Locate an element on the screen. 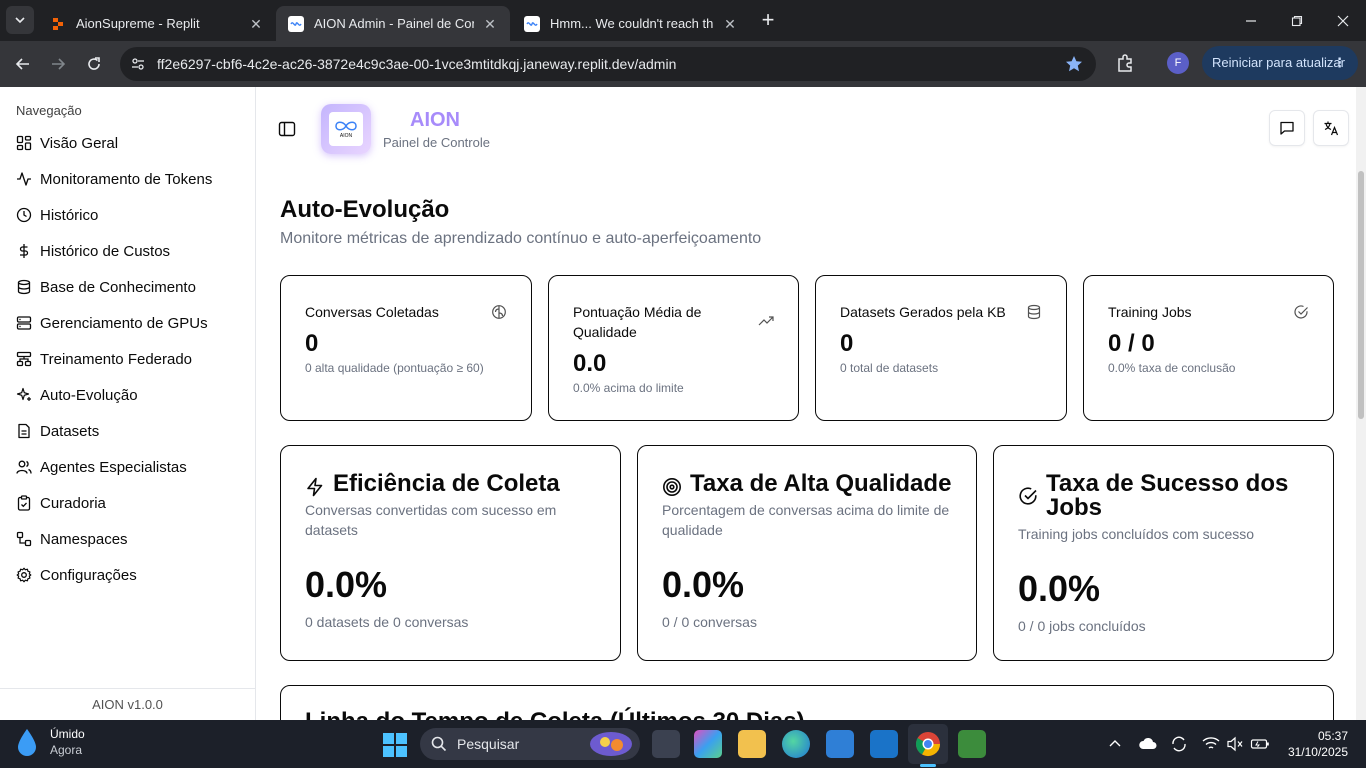  tab-title: AION Admin - Painel de Controle is located at coordinates (394, 23).